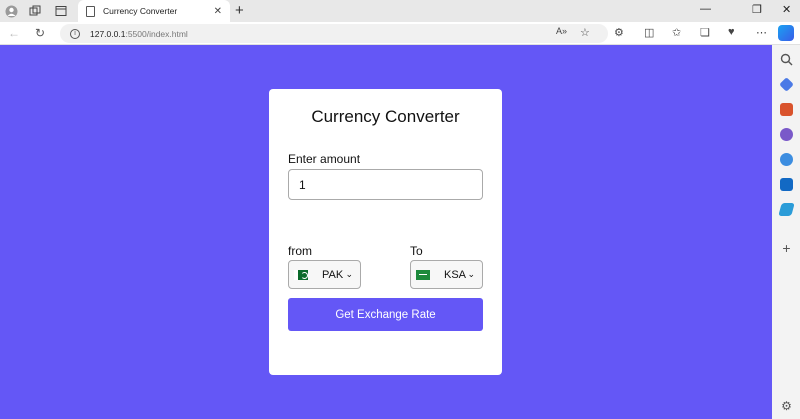 Image resolution: width=800 pixels, height=419 pixels. What do you see at coordinates (786, 248) in the screenshot?
I see `add-icon: +` at bounding box center [786, 248].